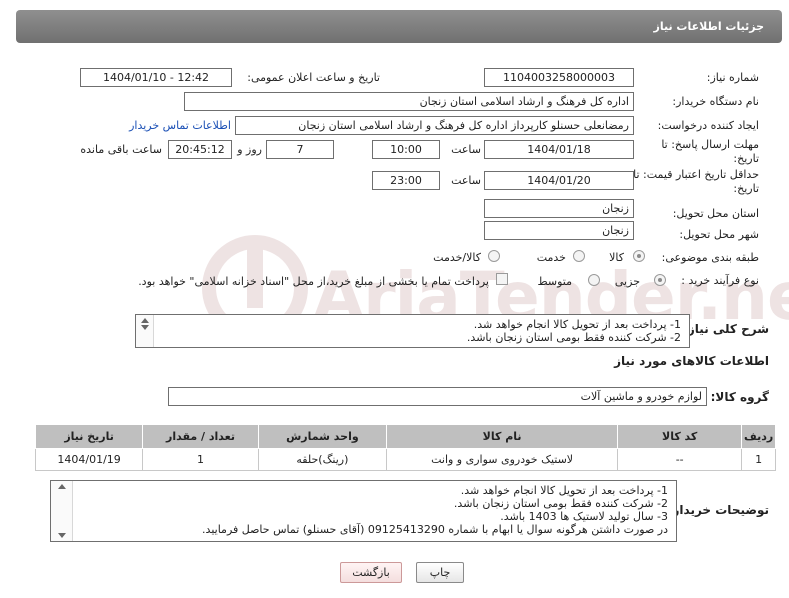 This screenshot has height=598, width=789. What do you see at coordinates (502, 459) in the screenshot?
I see `cell-name: لاستیک خودروی سواری و وانت` at bounding box center [502, 459].